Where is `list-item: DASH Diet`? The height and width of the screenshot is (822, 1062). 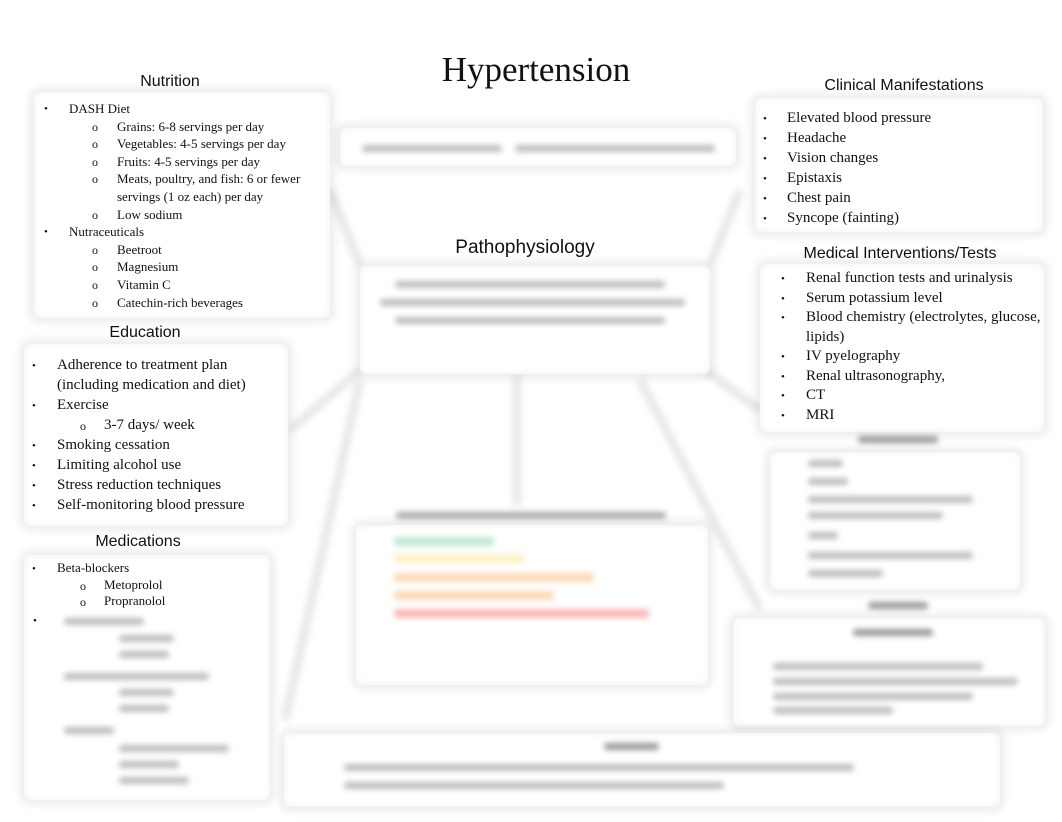
list-item: DASH Diet is located at coordinates (182, 109).